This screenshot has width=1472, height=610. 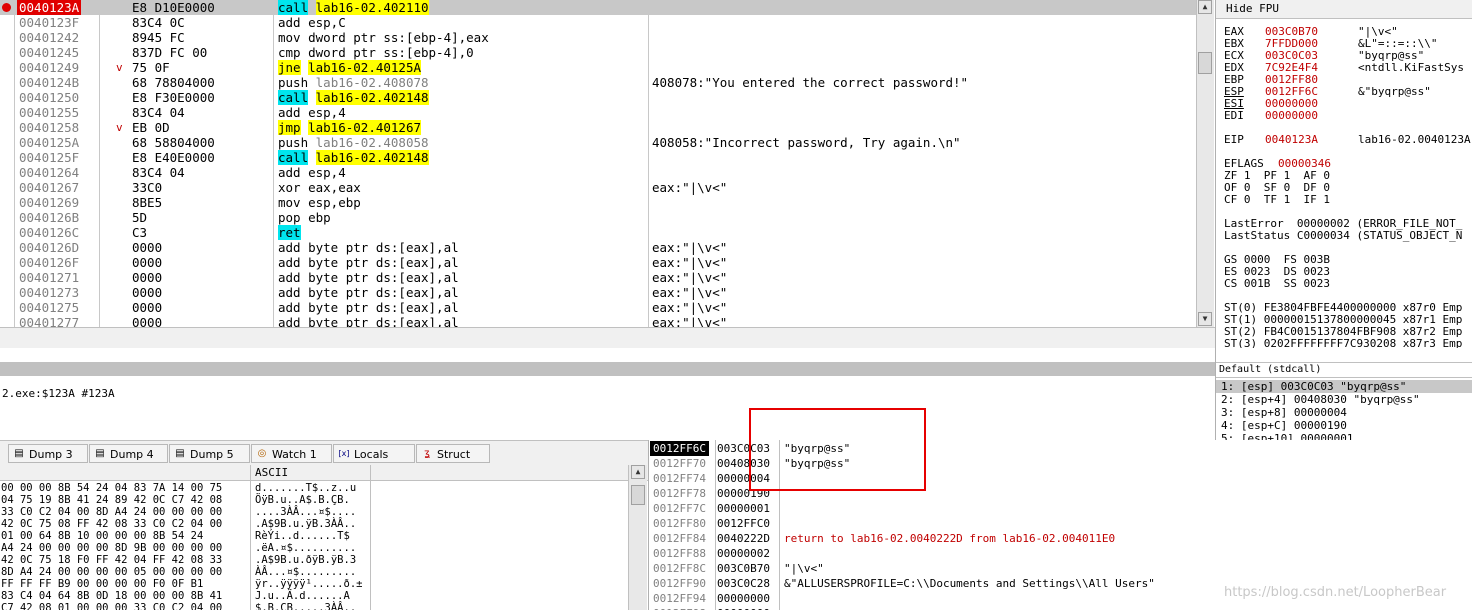 What do you see at coordinates (6, 7) in the screenshot?
I see `breakpoint-icon` at bounding box center [6, 7].